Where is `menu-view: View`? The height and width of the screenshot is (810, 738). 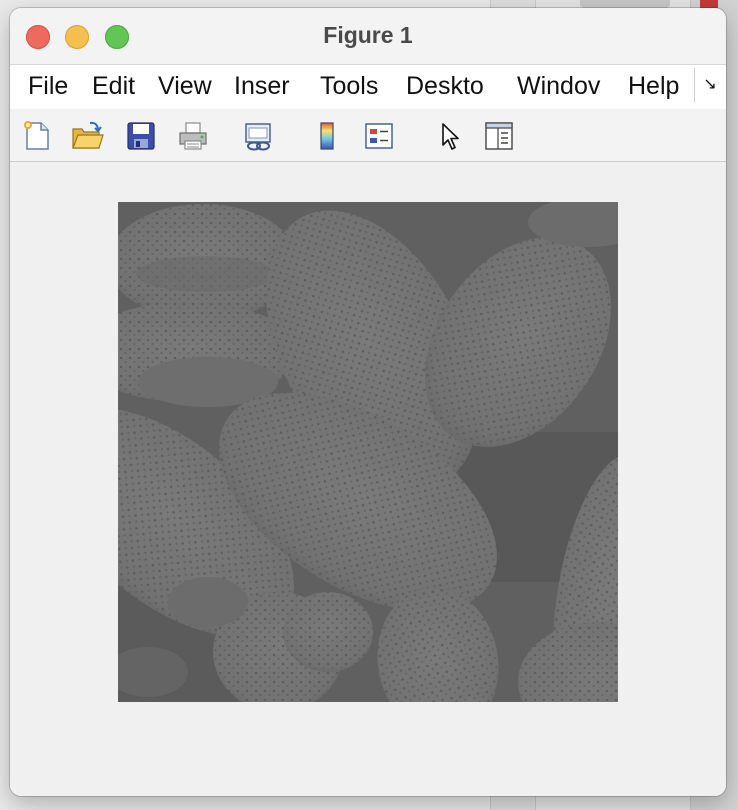
menu-view: View is located at coordinates (188, 87).